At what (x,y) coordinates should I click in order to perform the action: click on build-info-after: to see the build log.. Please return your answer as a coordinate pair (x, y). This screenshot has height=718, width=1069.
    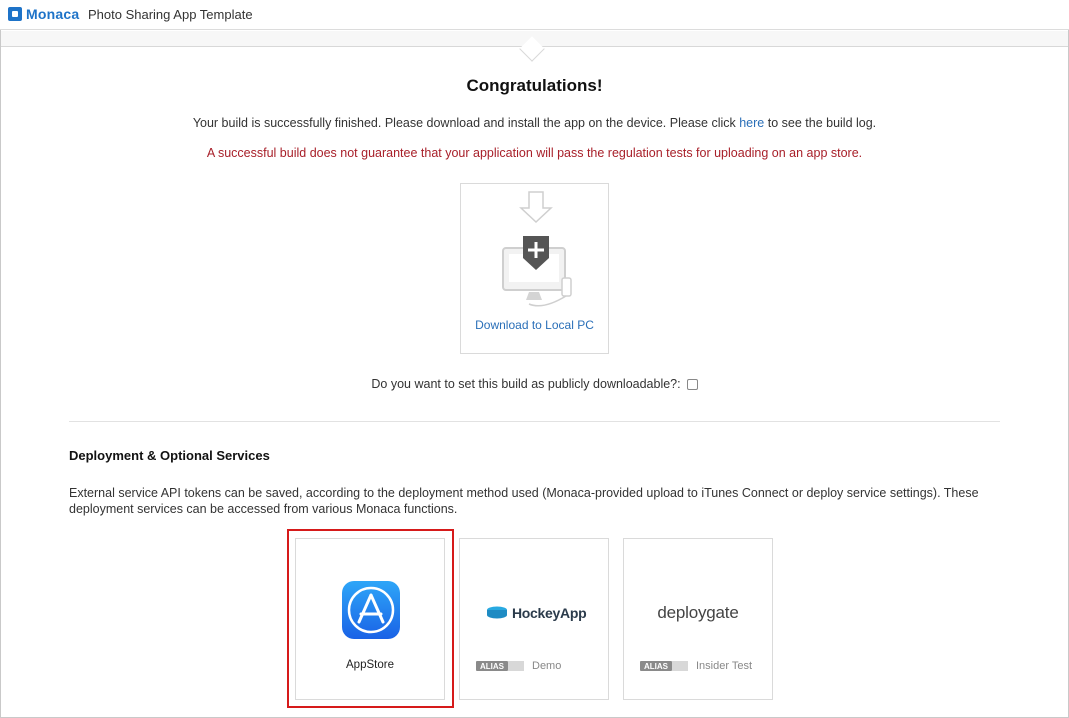
    Looking at the image, I should click on (820, 123).